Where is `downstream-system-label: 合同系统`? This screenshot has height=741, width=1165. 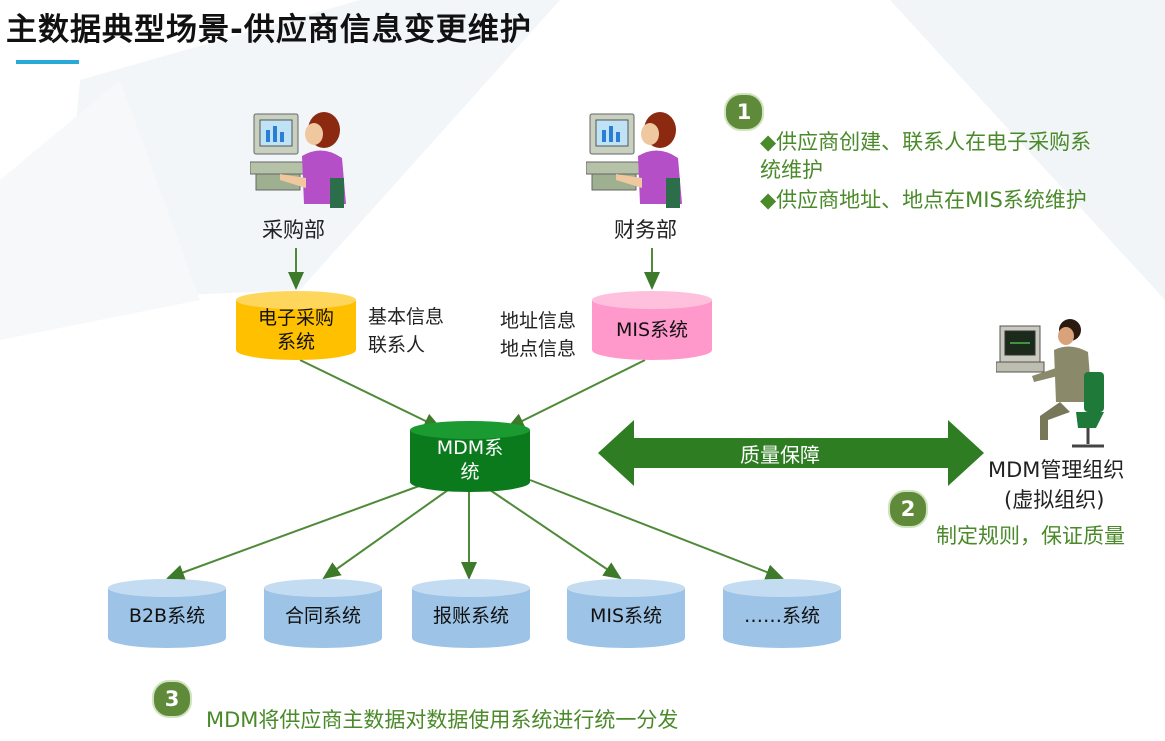 downstream-system-label: 合同系统 is located at coordinates (322, 616).